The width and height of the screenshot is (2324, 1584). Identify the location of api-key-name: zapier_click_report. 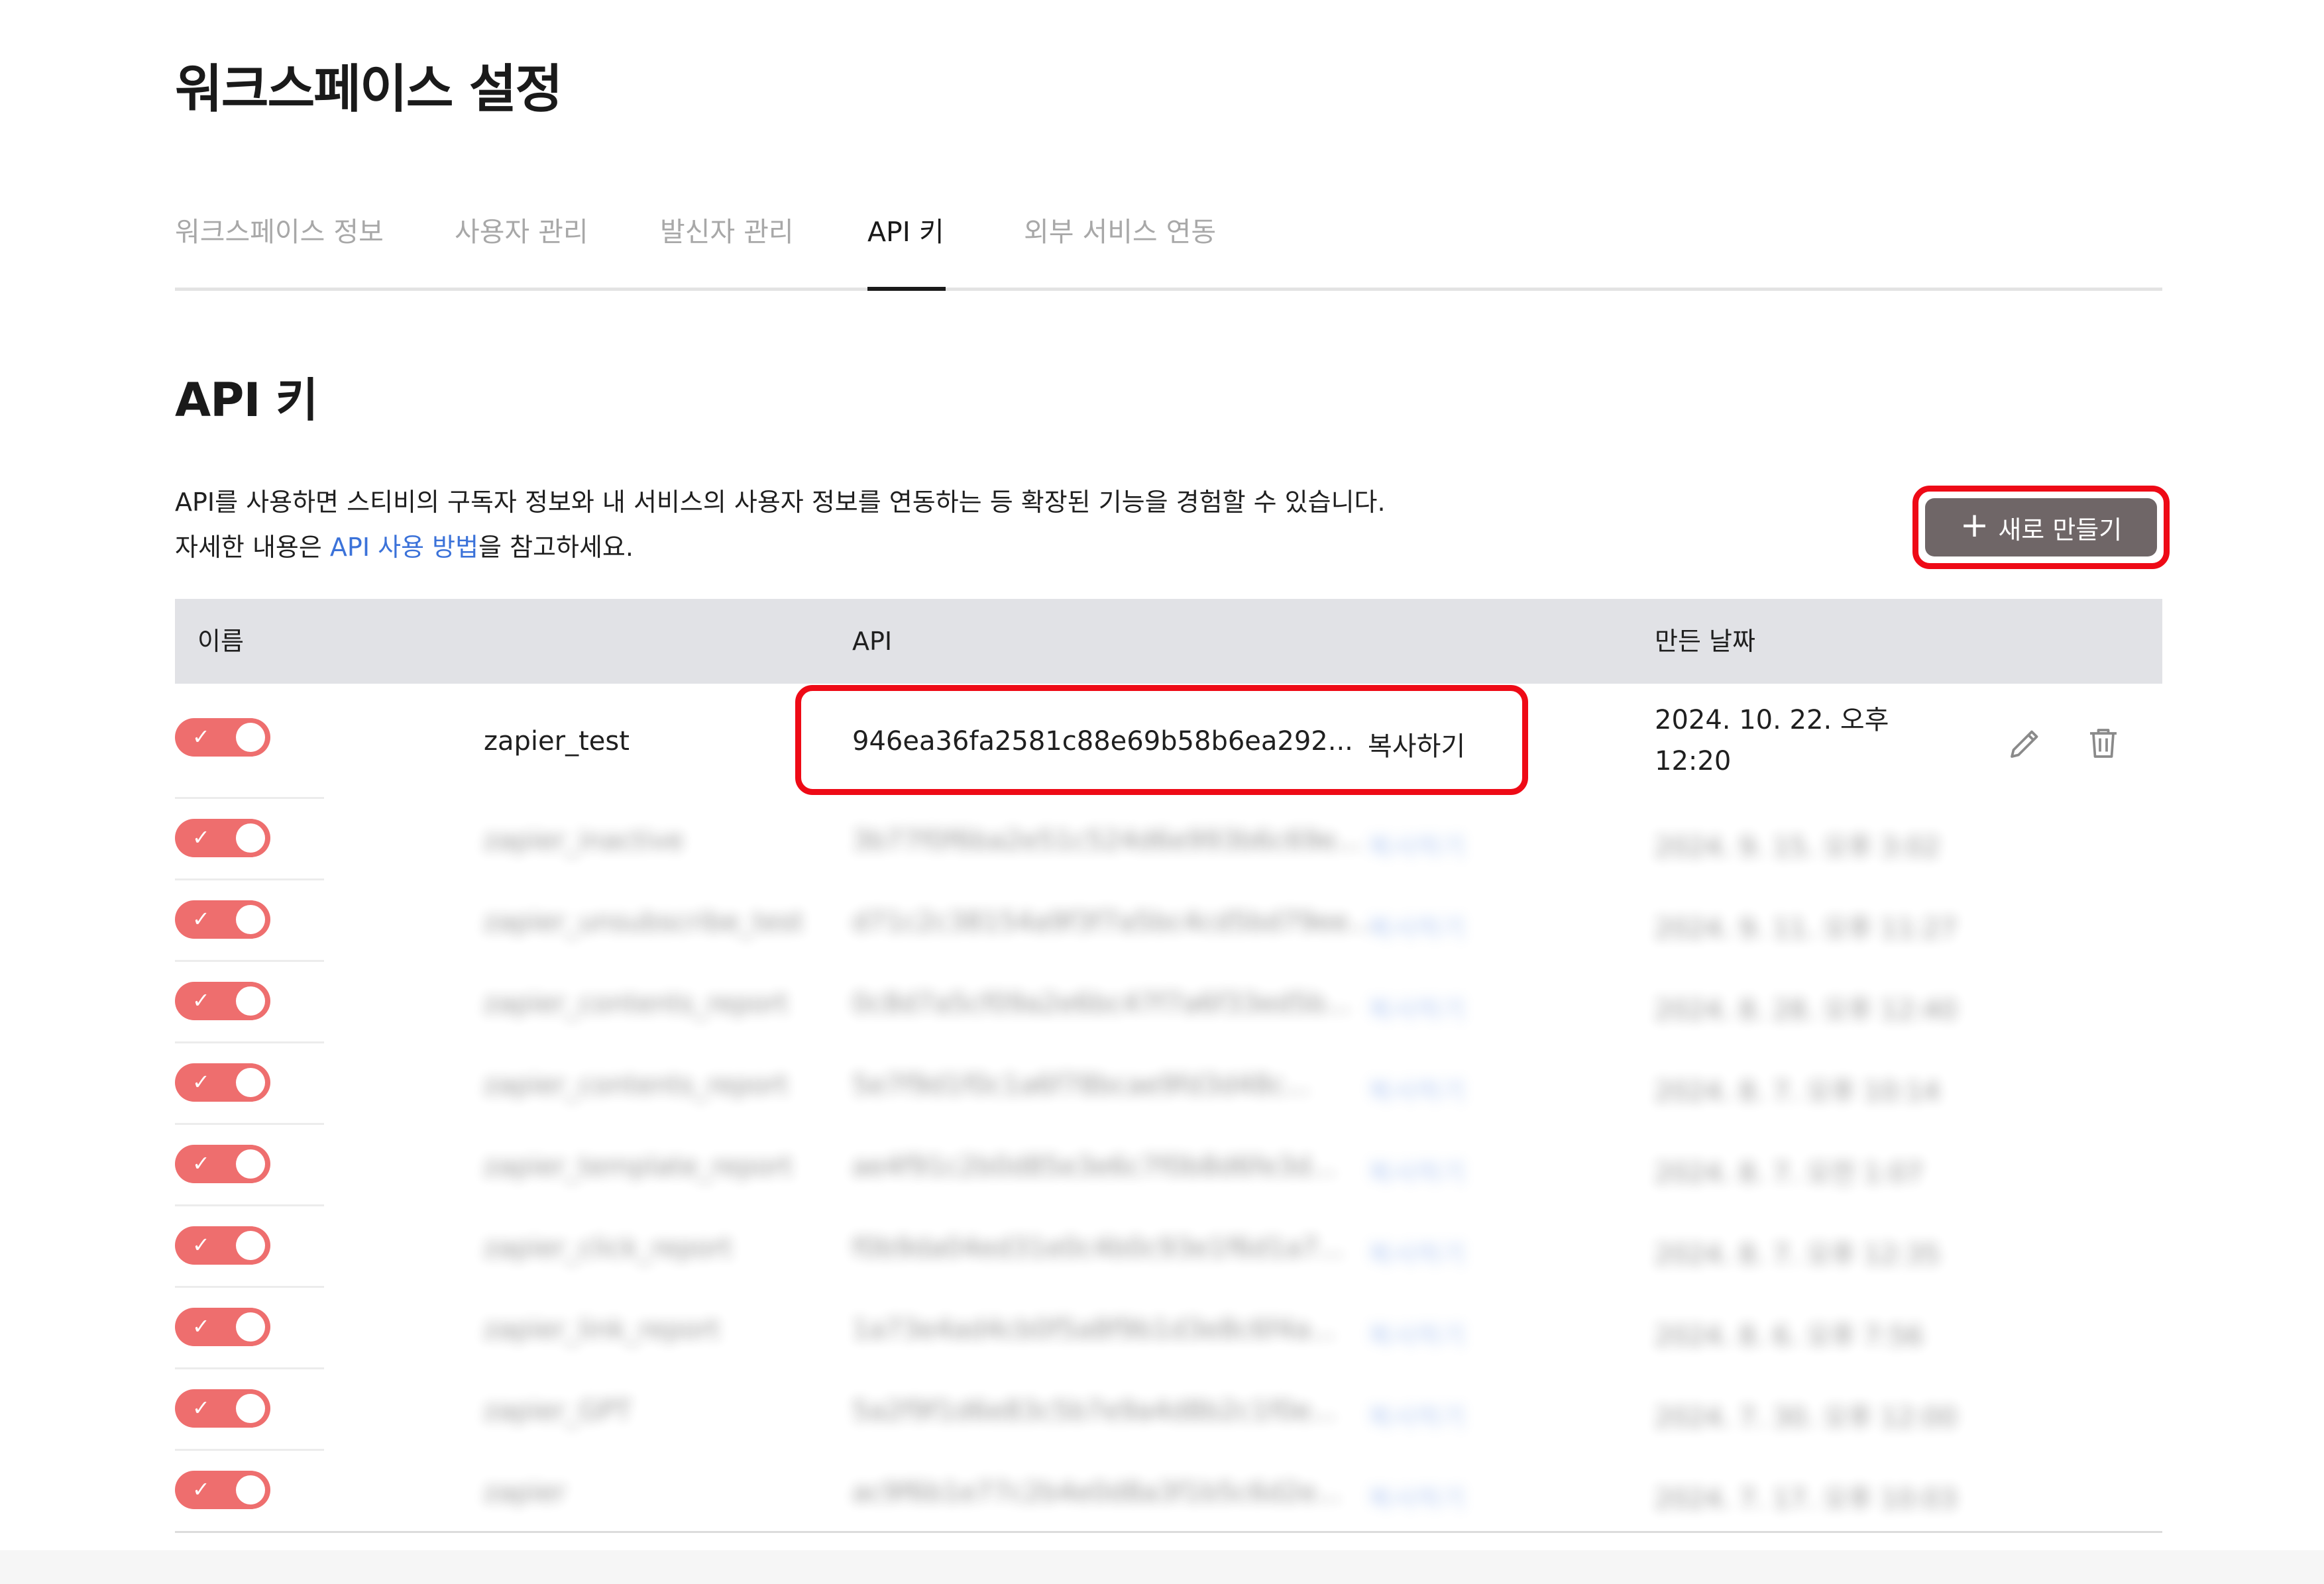
(608, 1248).